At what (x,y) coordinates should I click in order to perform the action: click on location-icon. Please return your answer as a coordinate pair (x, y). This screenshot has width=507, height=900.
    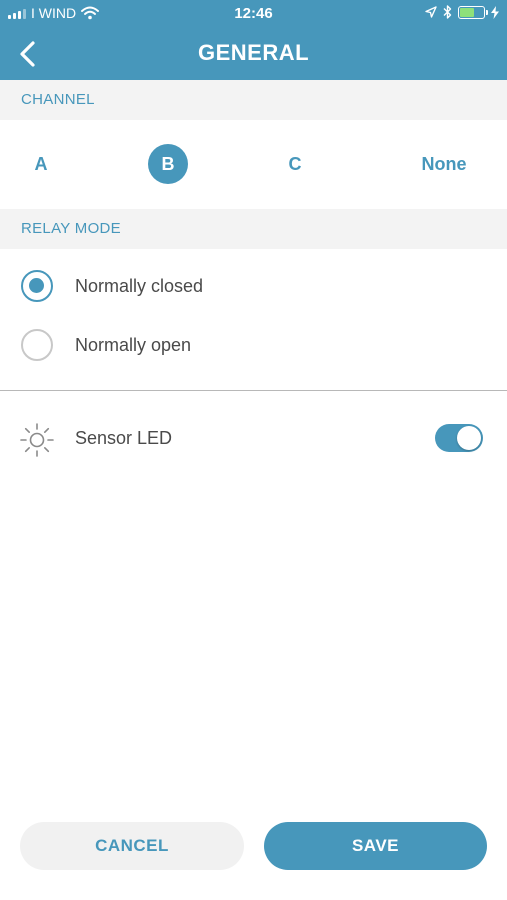
    Looking at the image, I should click on (431, 12).